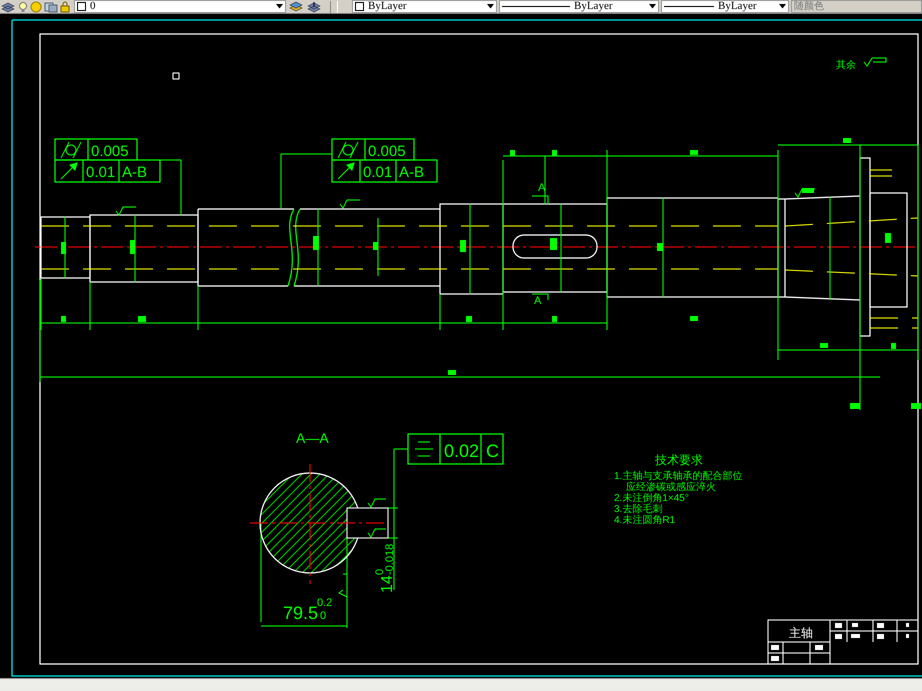 Image resolution: width=922 pixels, height=691 pixels. What do you see at coordinates (846, 65) in the screenshot?
I see `roughness-note: 其余` at bounding box center [846, 65].